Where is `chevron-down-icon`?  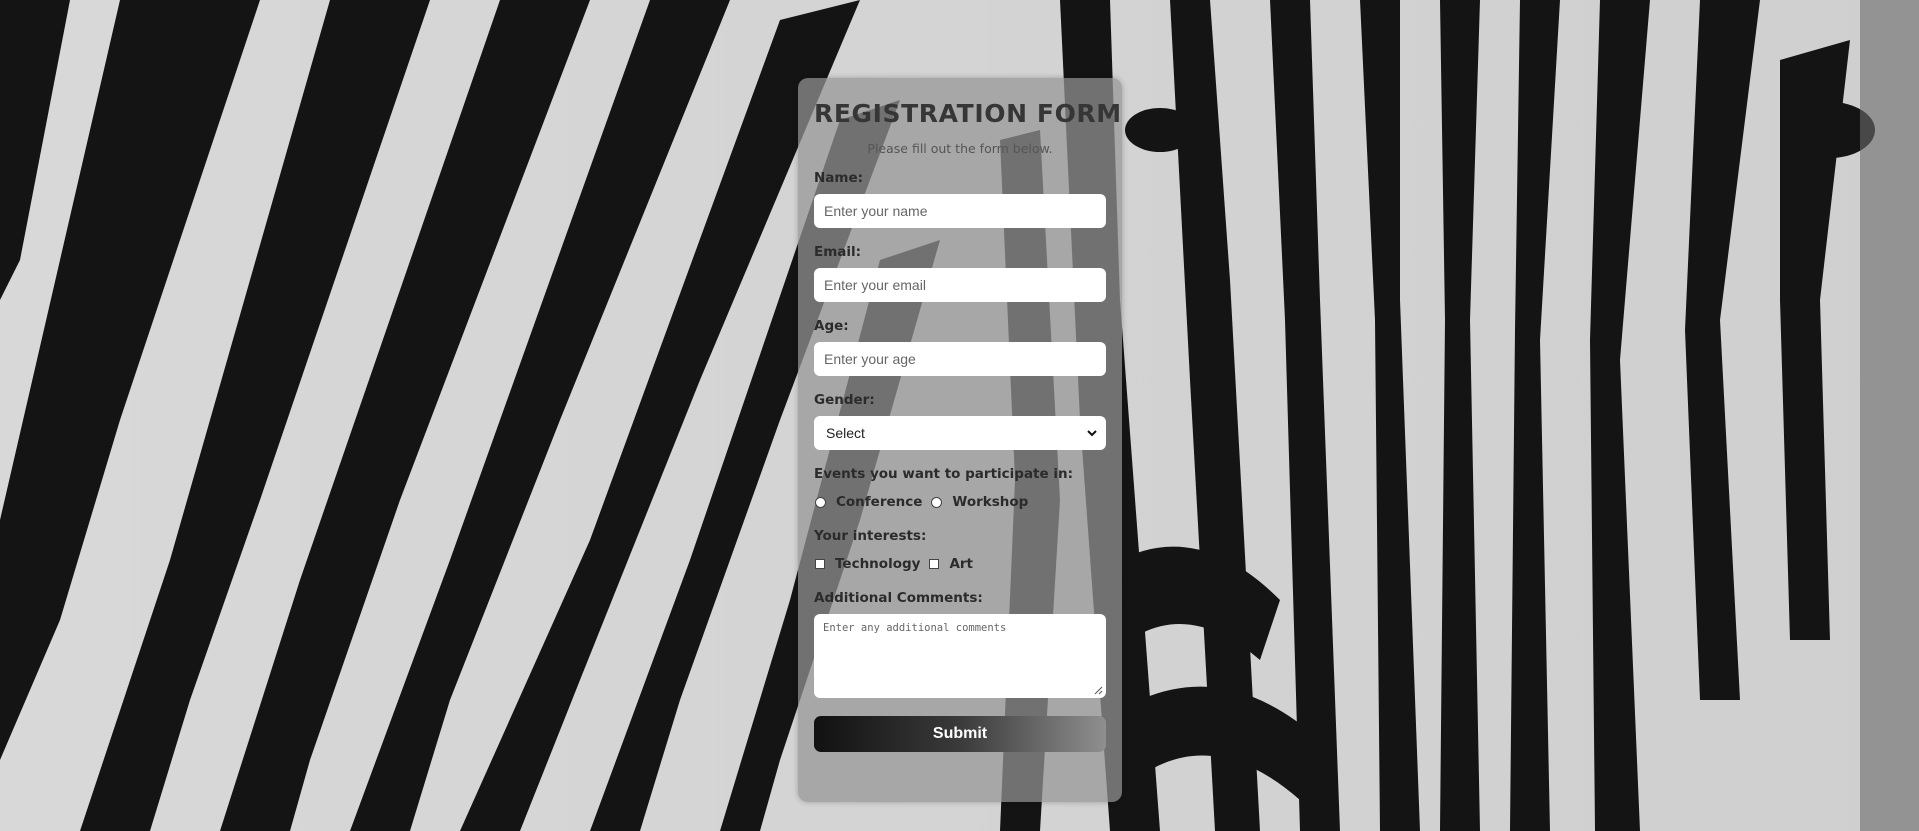
chevron-down-icon is located at coordinates (1092, 433).